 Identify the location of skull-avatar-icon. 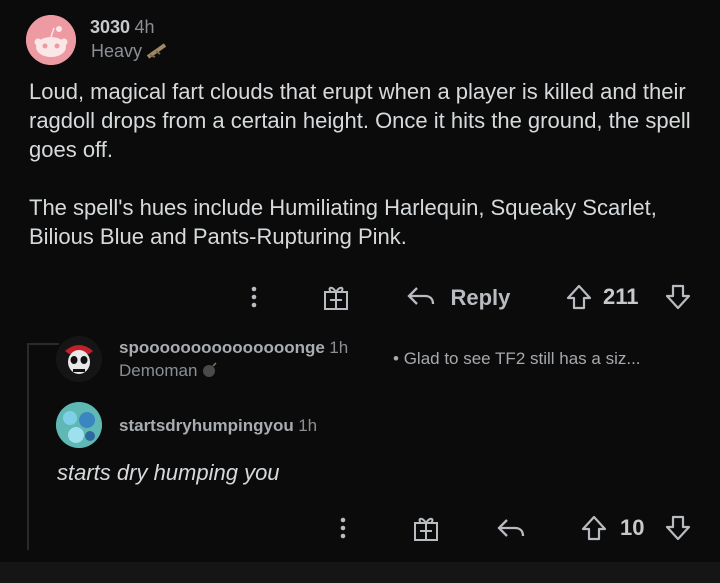
(79, 359).